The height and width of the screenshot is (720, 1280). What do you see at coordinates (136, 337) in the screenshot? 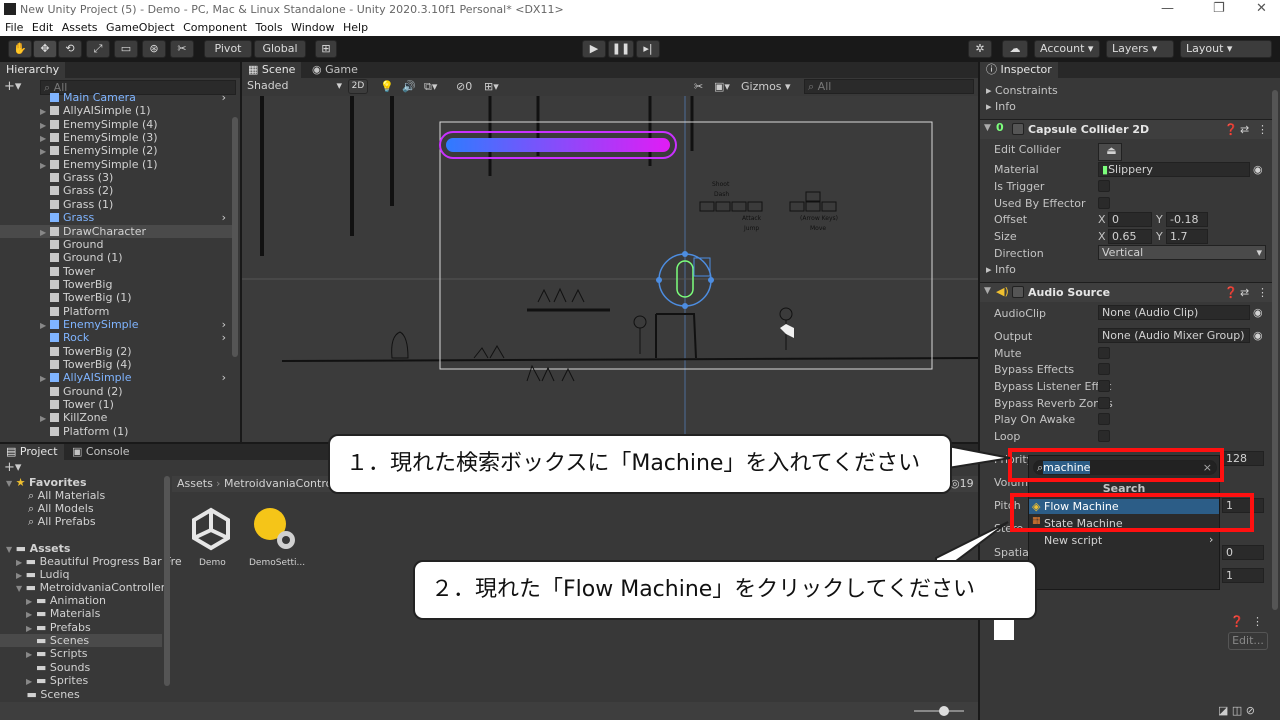
I see `hierarchy-item: Rock ›` at bounding box center [136, 337].